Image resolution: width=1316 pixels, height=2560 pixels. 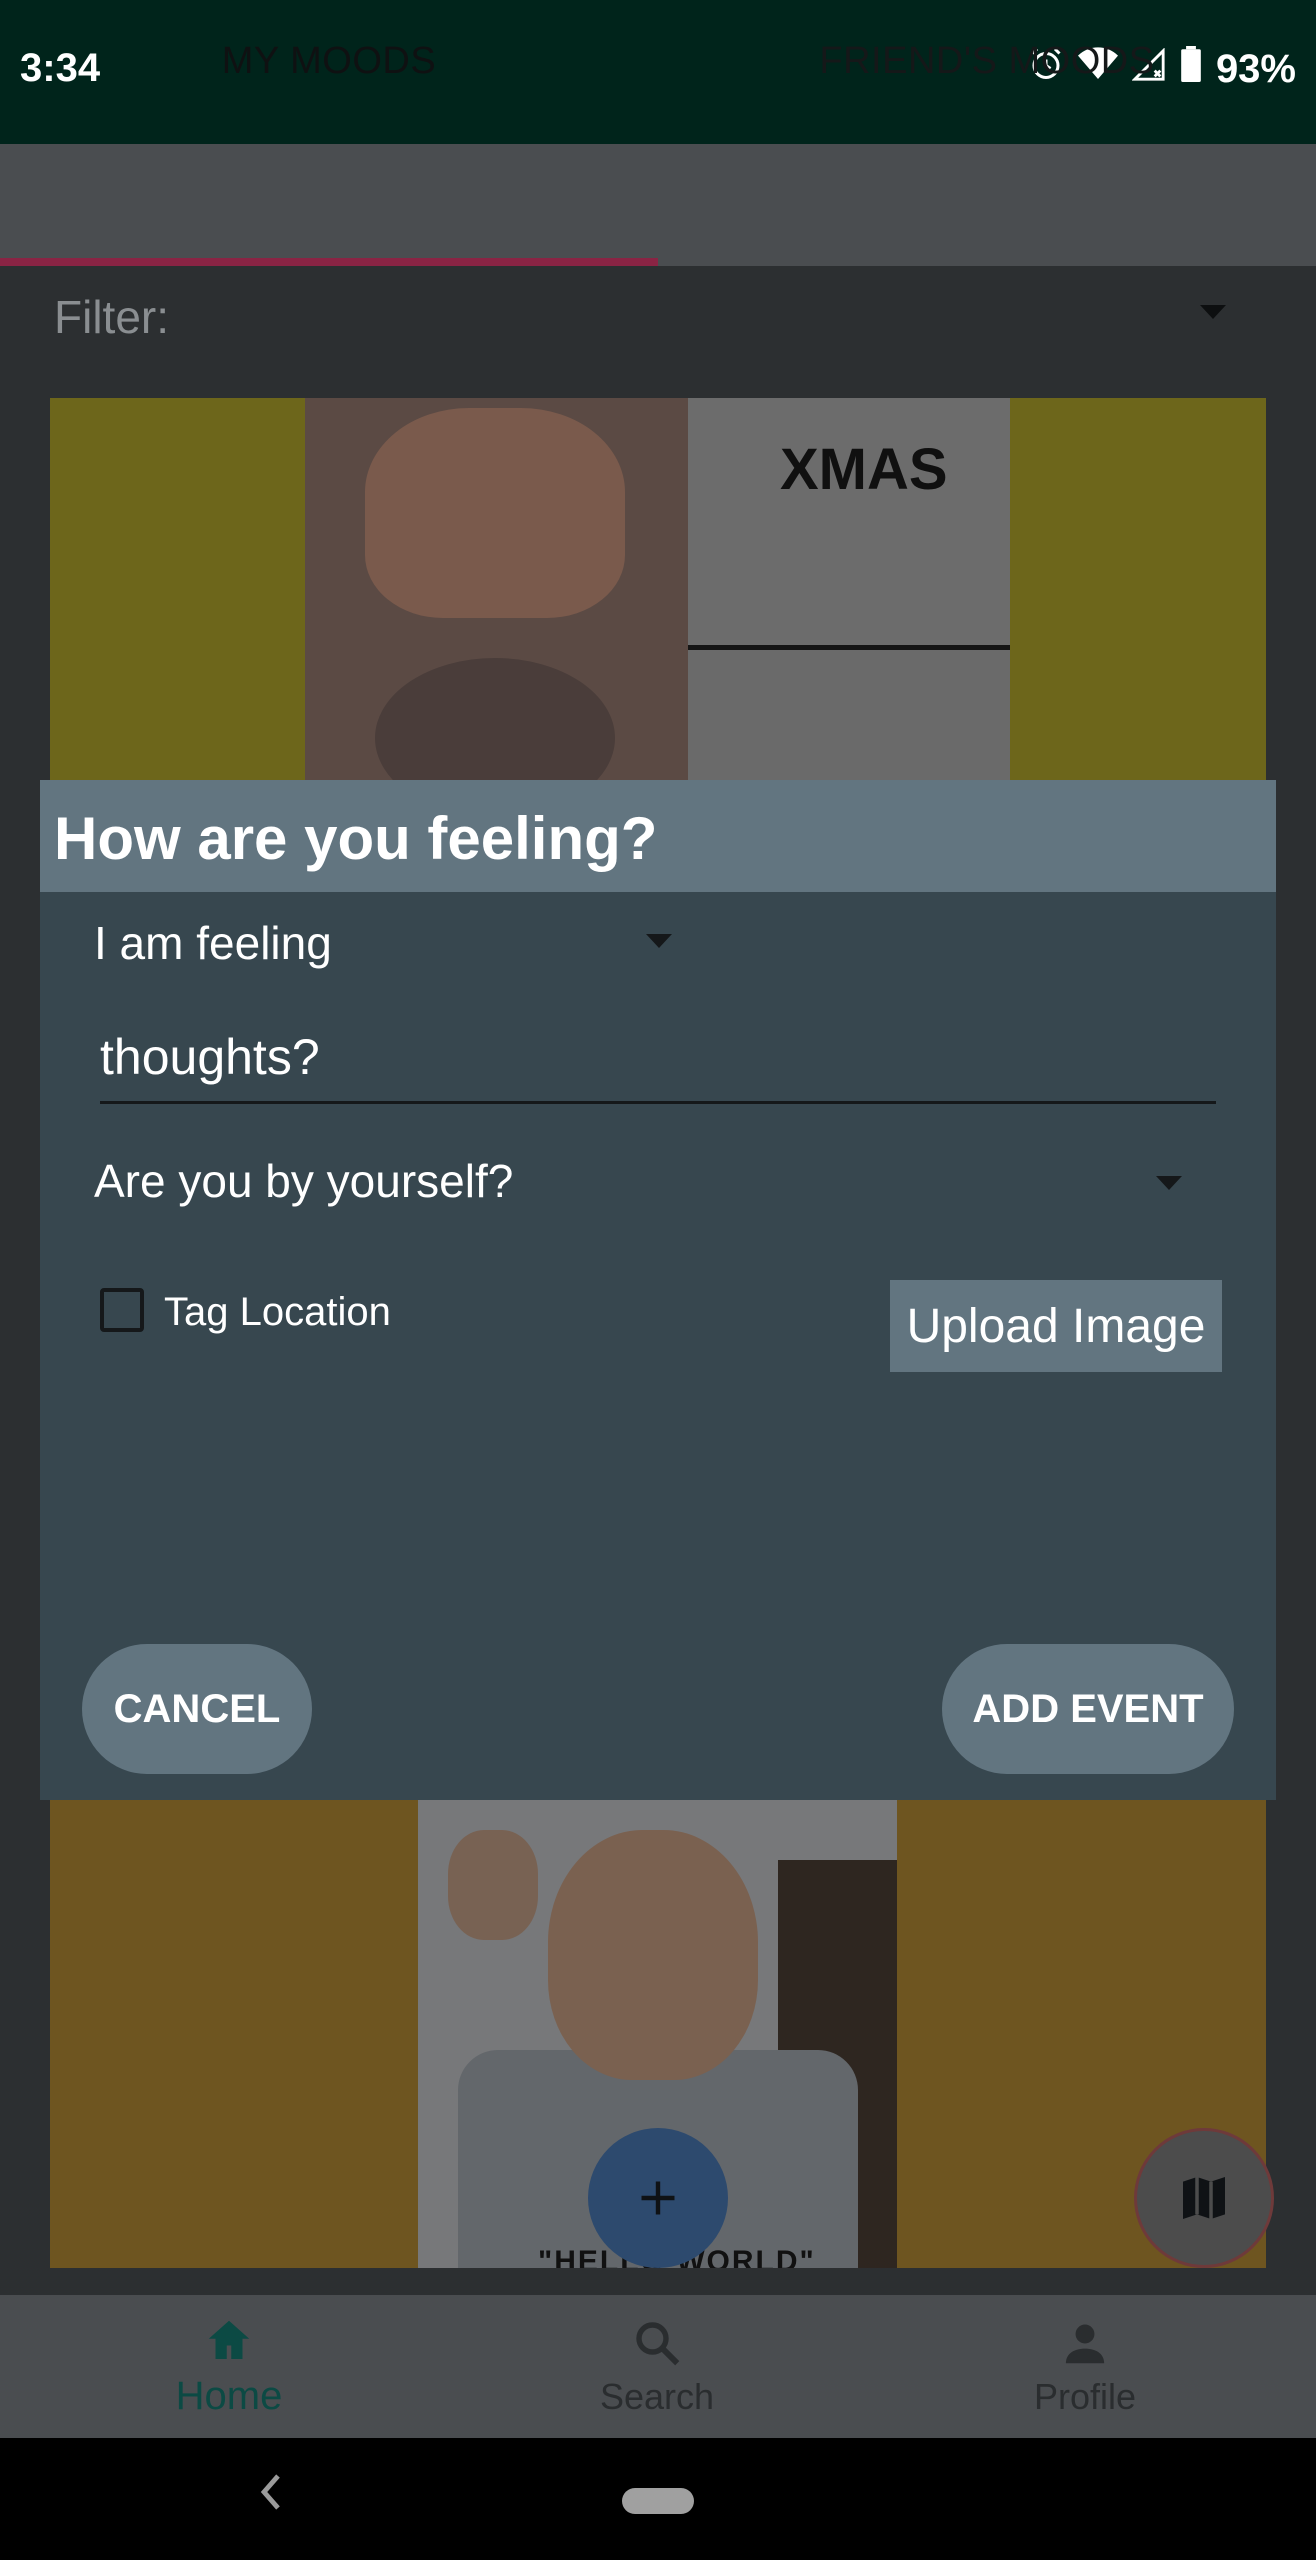 I want to click on dialog-header: How are you feeling?, so click(x=658, y=836).